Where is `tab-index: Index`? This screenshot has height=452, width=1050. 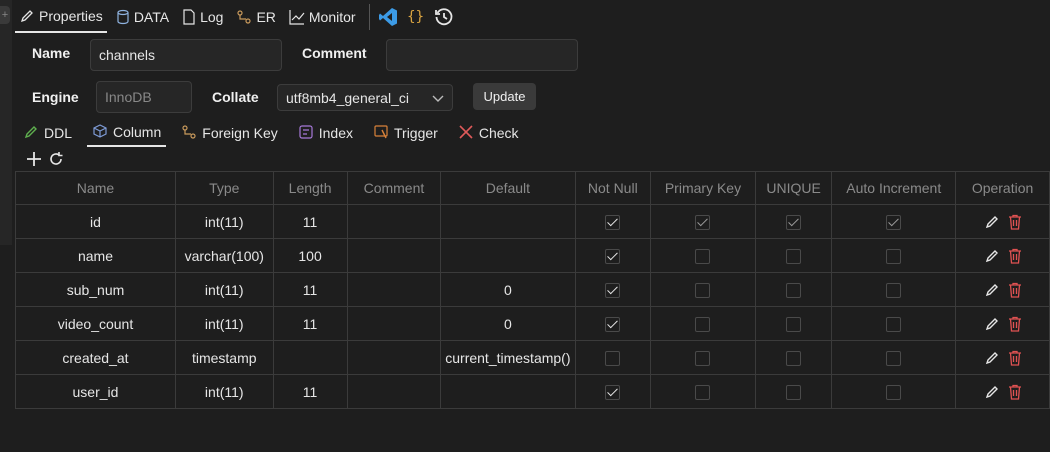
tab-index: Index is located at coordinates (325, 133).